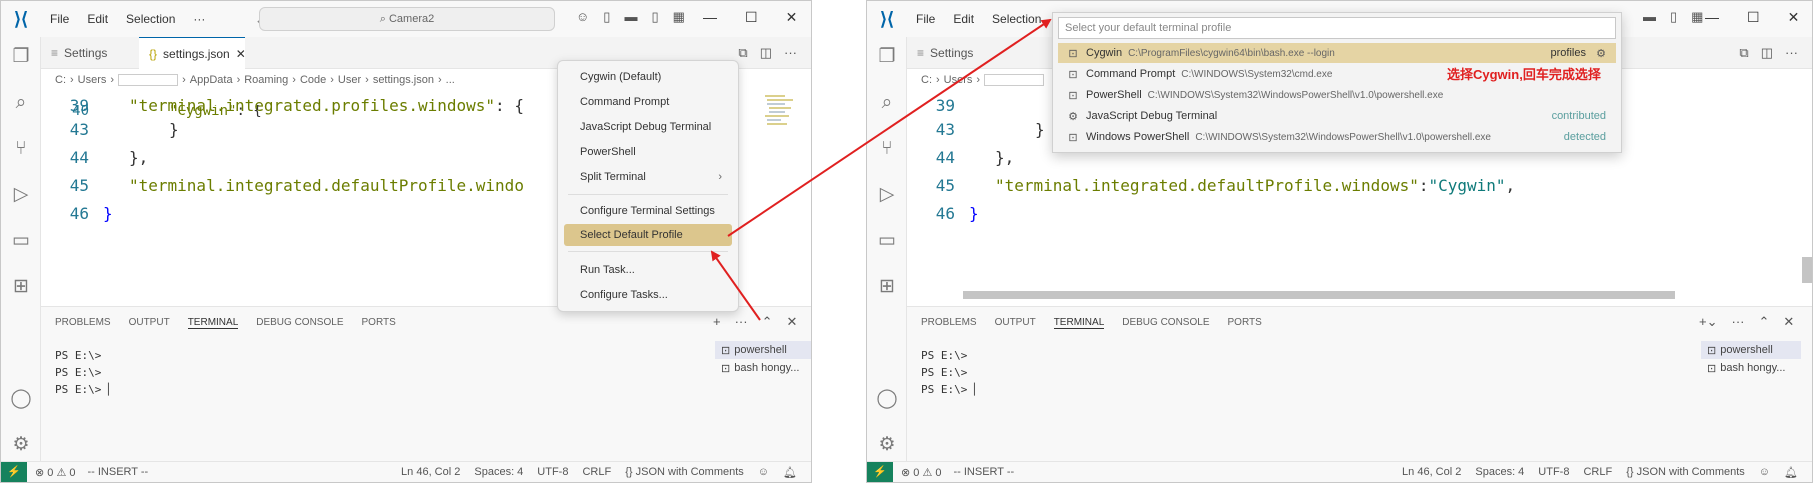  What do you see at coordinates (313, 80) in the screenshot?
I see `breadcrumb-item: Code` at bounding box center [313, 80].